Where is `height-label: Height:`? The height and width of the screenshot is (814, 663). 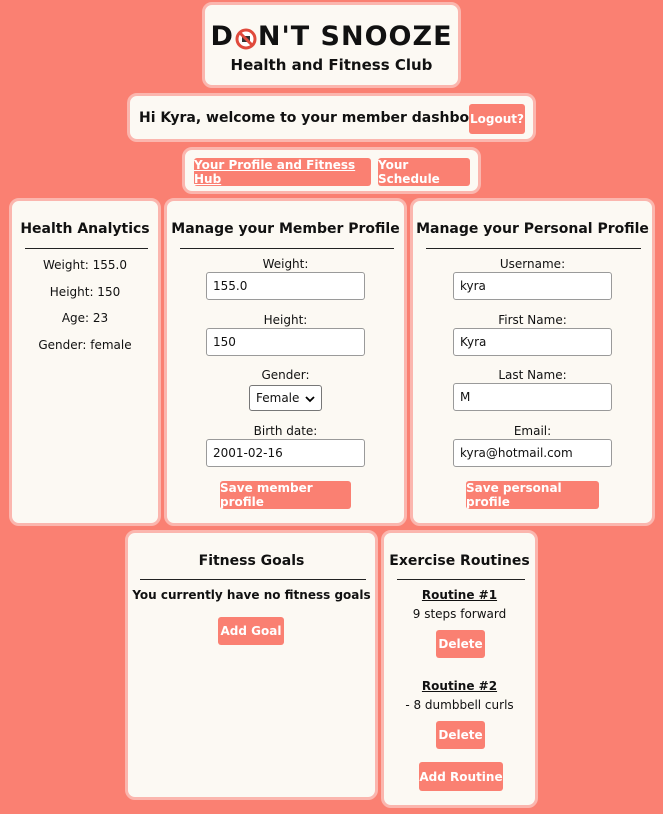 height-label: Height: is located at coordinates (285, 320).